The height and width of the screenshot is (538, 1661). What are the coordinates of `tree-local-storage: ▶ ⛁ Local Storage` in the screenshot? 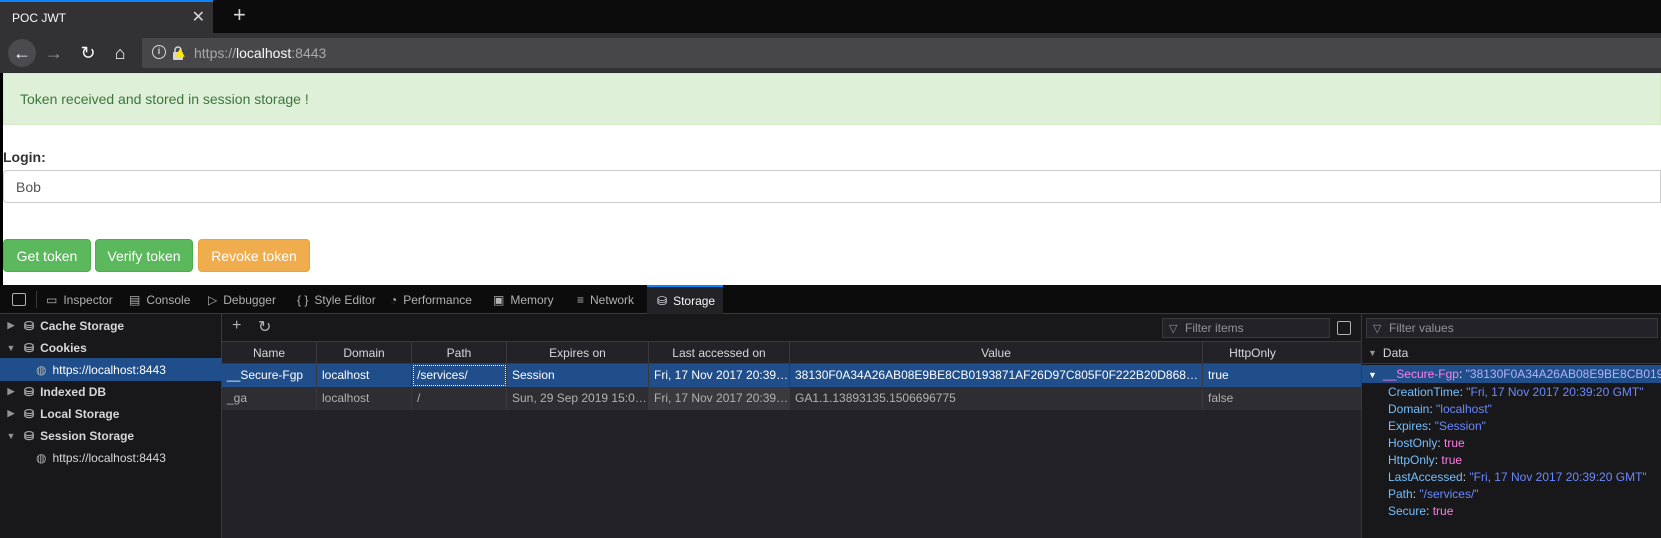 It's located at (111, 413).